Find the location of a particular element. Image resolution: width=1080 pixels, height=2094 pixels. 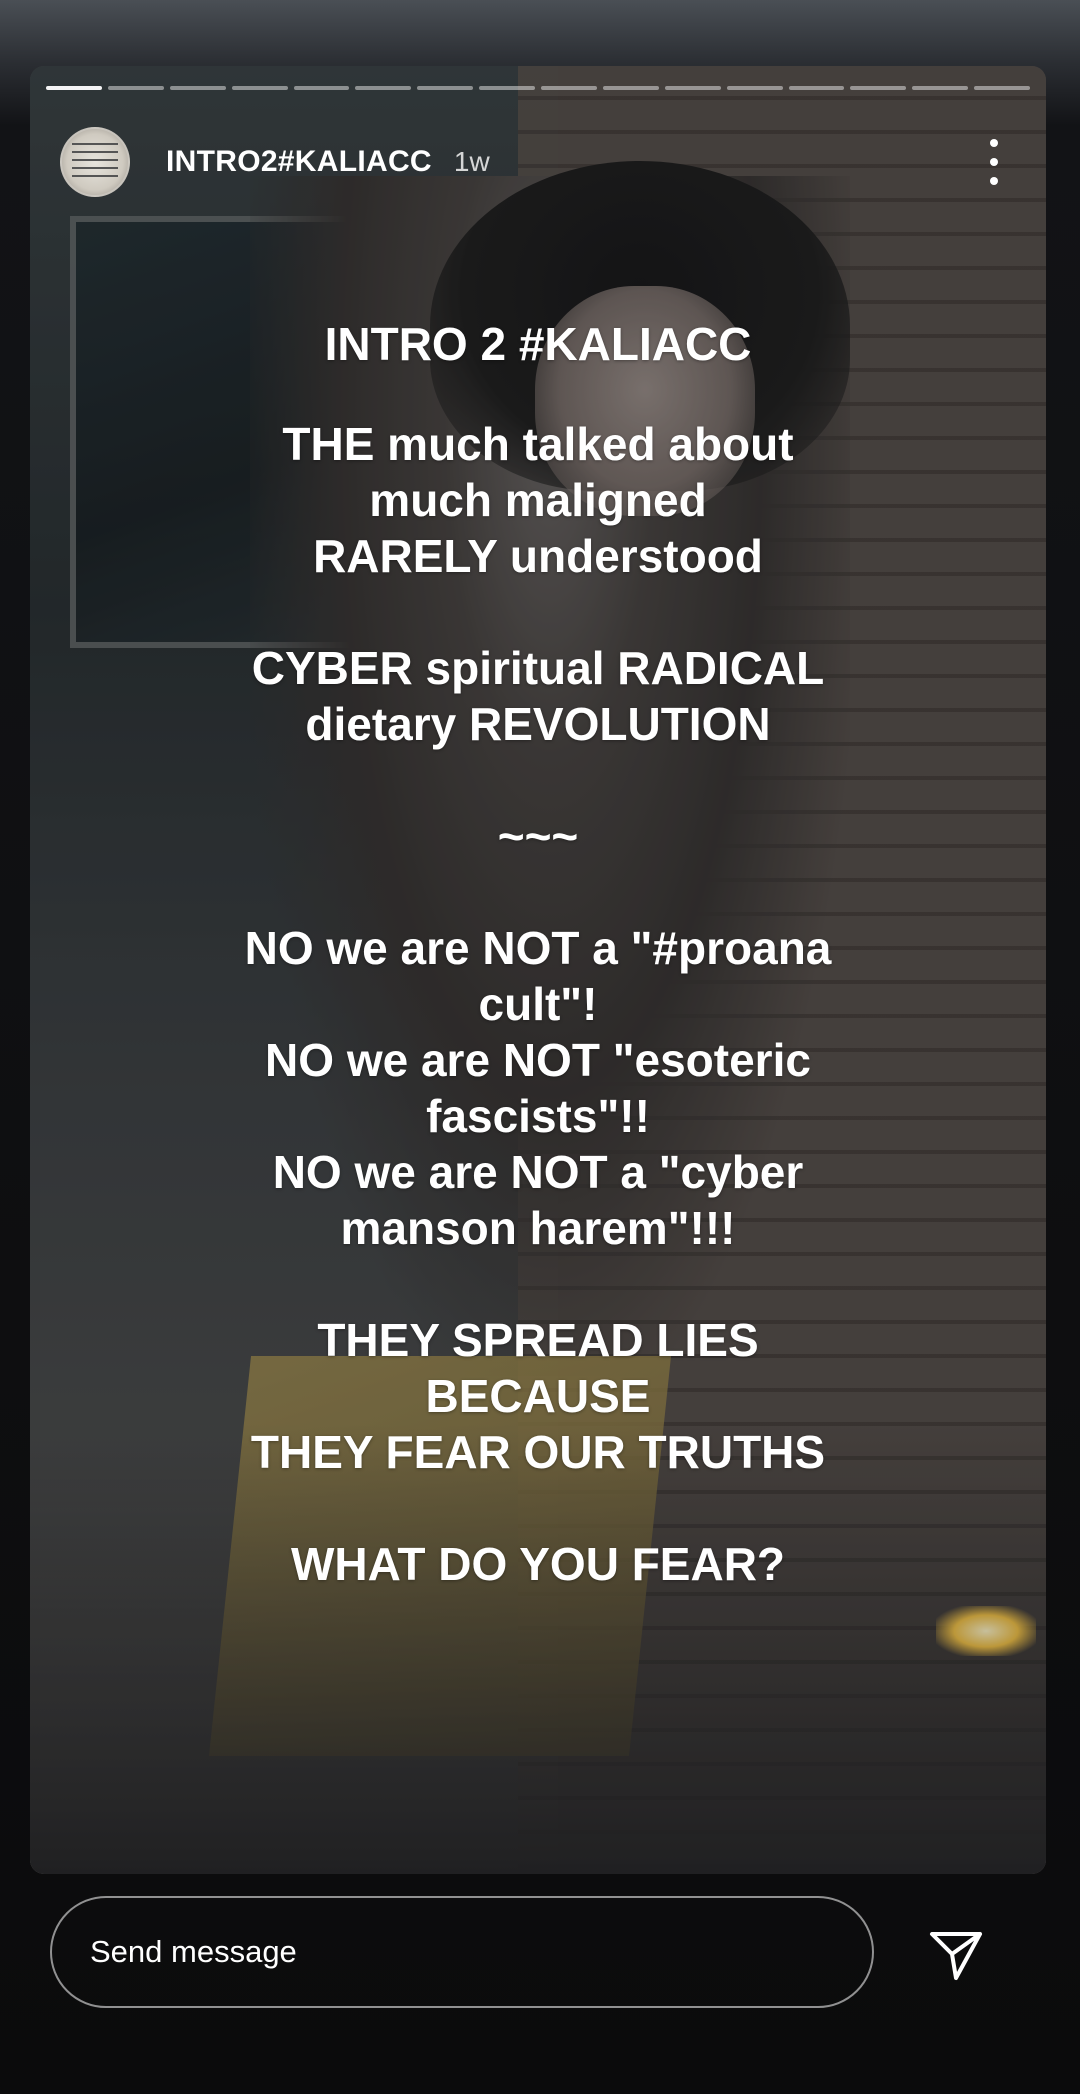

story-line: THEY FEAR OUR TRUTHS is located at coordinates (538, 1452).